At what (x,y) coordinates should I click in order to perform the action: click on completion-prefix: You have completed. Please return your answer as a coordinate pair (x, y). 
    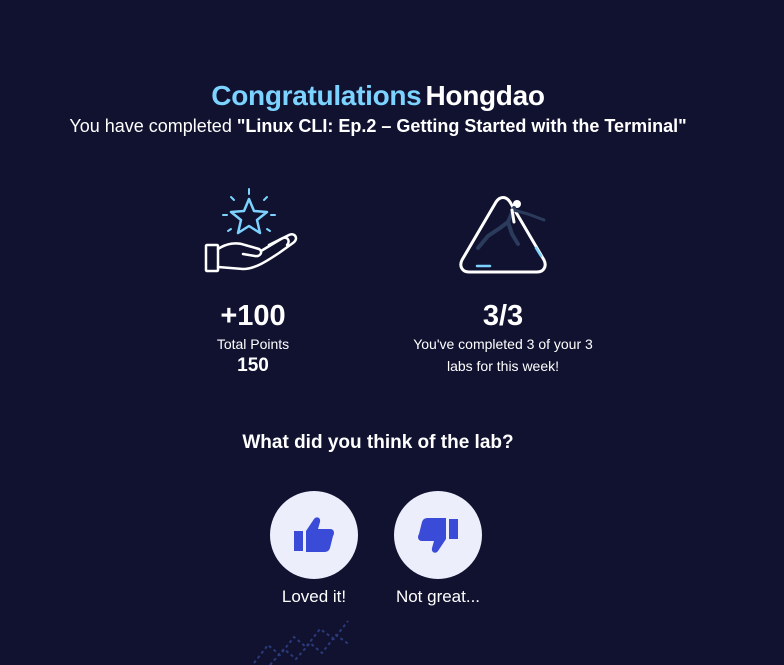
    Looking at the image, I should click on (153, 126).